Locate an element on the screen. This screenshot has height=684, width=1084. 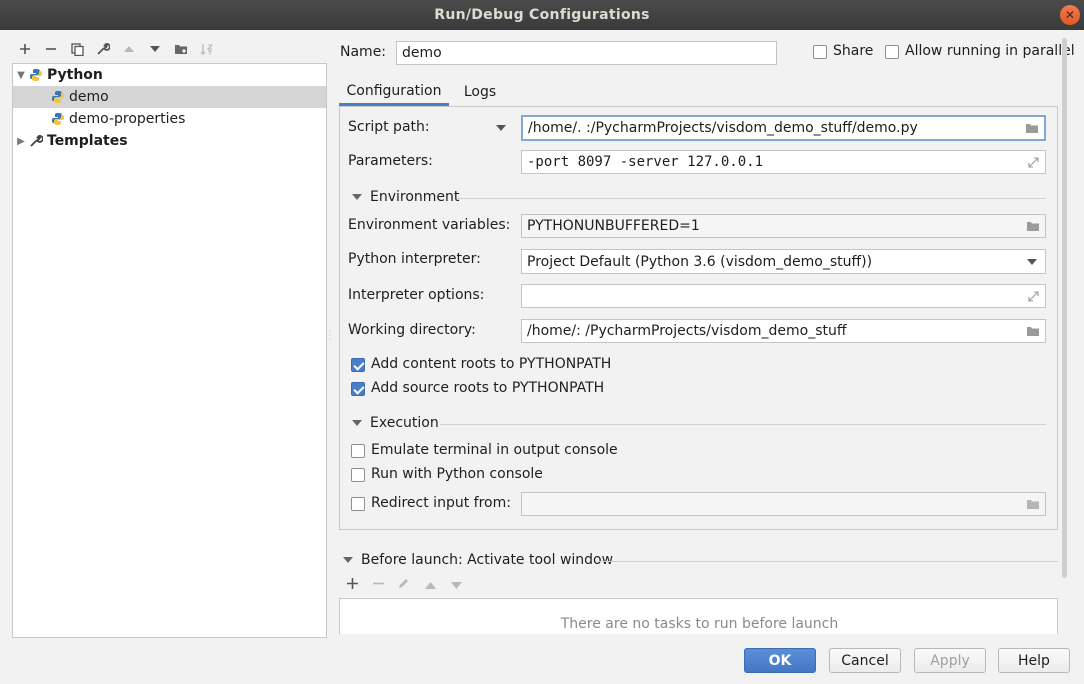
sort-icon is located at coordinates (207, 49).